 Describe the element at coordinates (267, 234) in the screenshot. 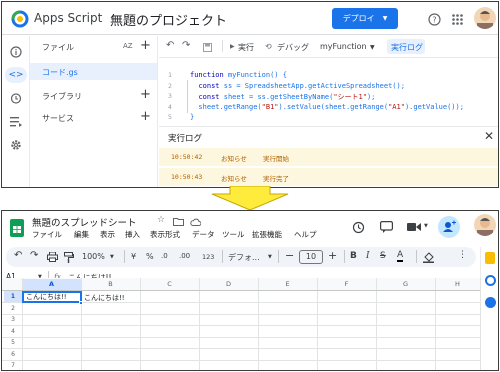

I see `menu-item: 拡張機能` at that location.